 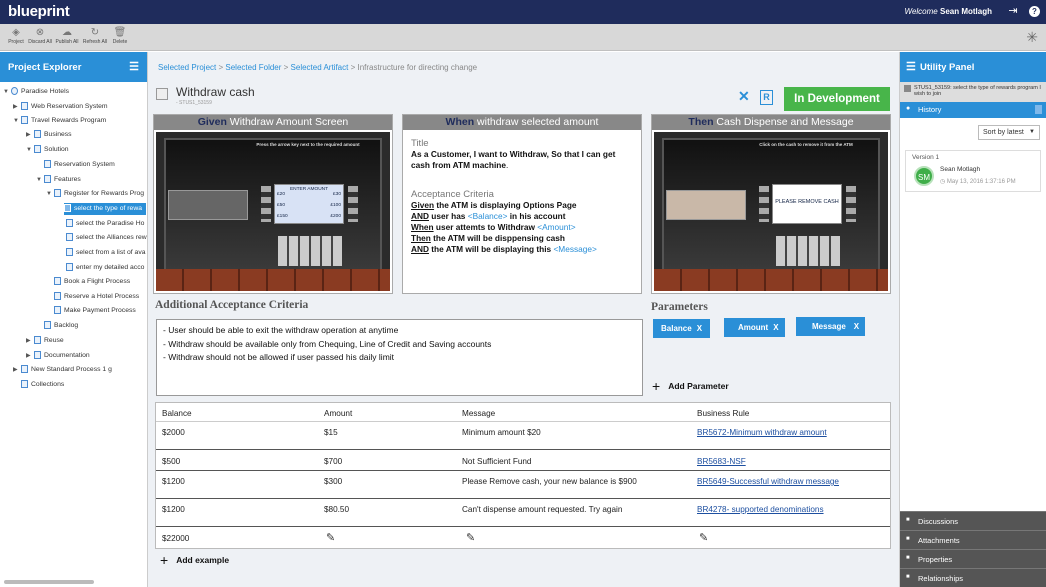 What do you see at coordinates (187, 67) in the screenshot?
I see `breadcrumb-project: Selected Project` at bounding box center [187, 67].